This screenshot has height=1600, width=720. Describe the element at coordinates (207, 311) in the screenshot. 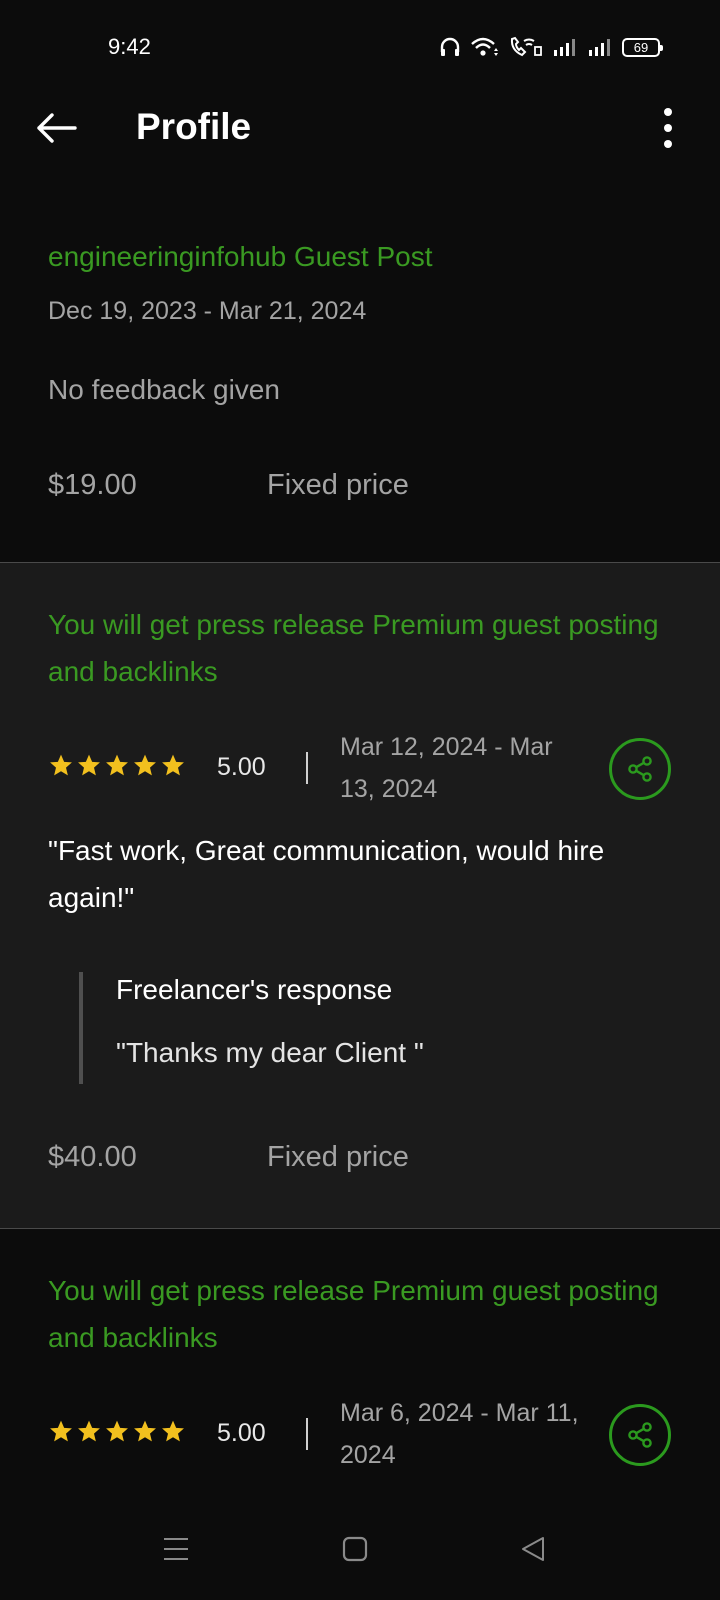

I see `job-dates: Dec 19, 2023 - Mar 21, 2024` at that location.